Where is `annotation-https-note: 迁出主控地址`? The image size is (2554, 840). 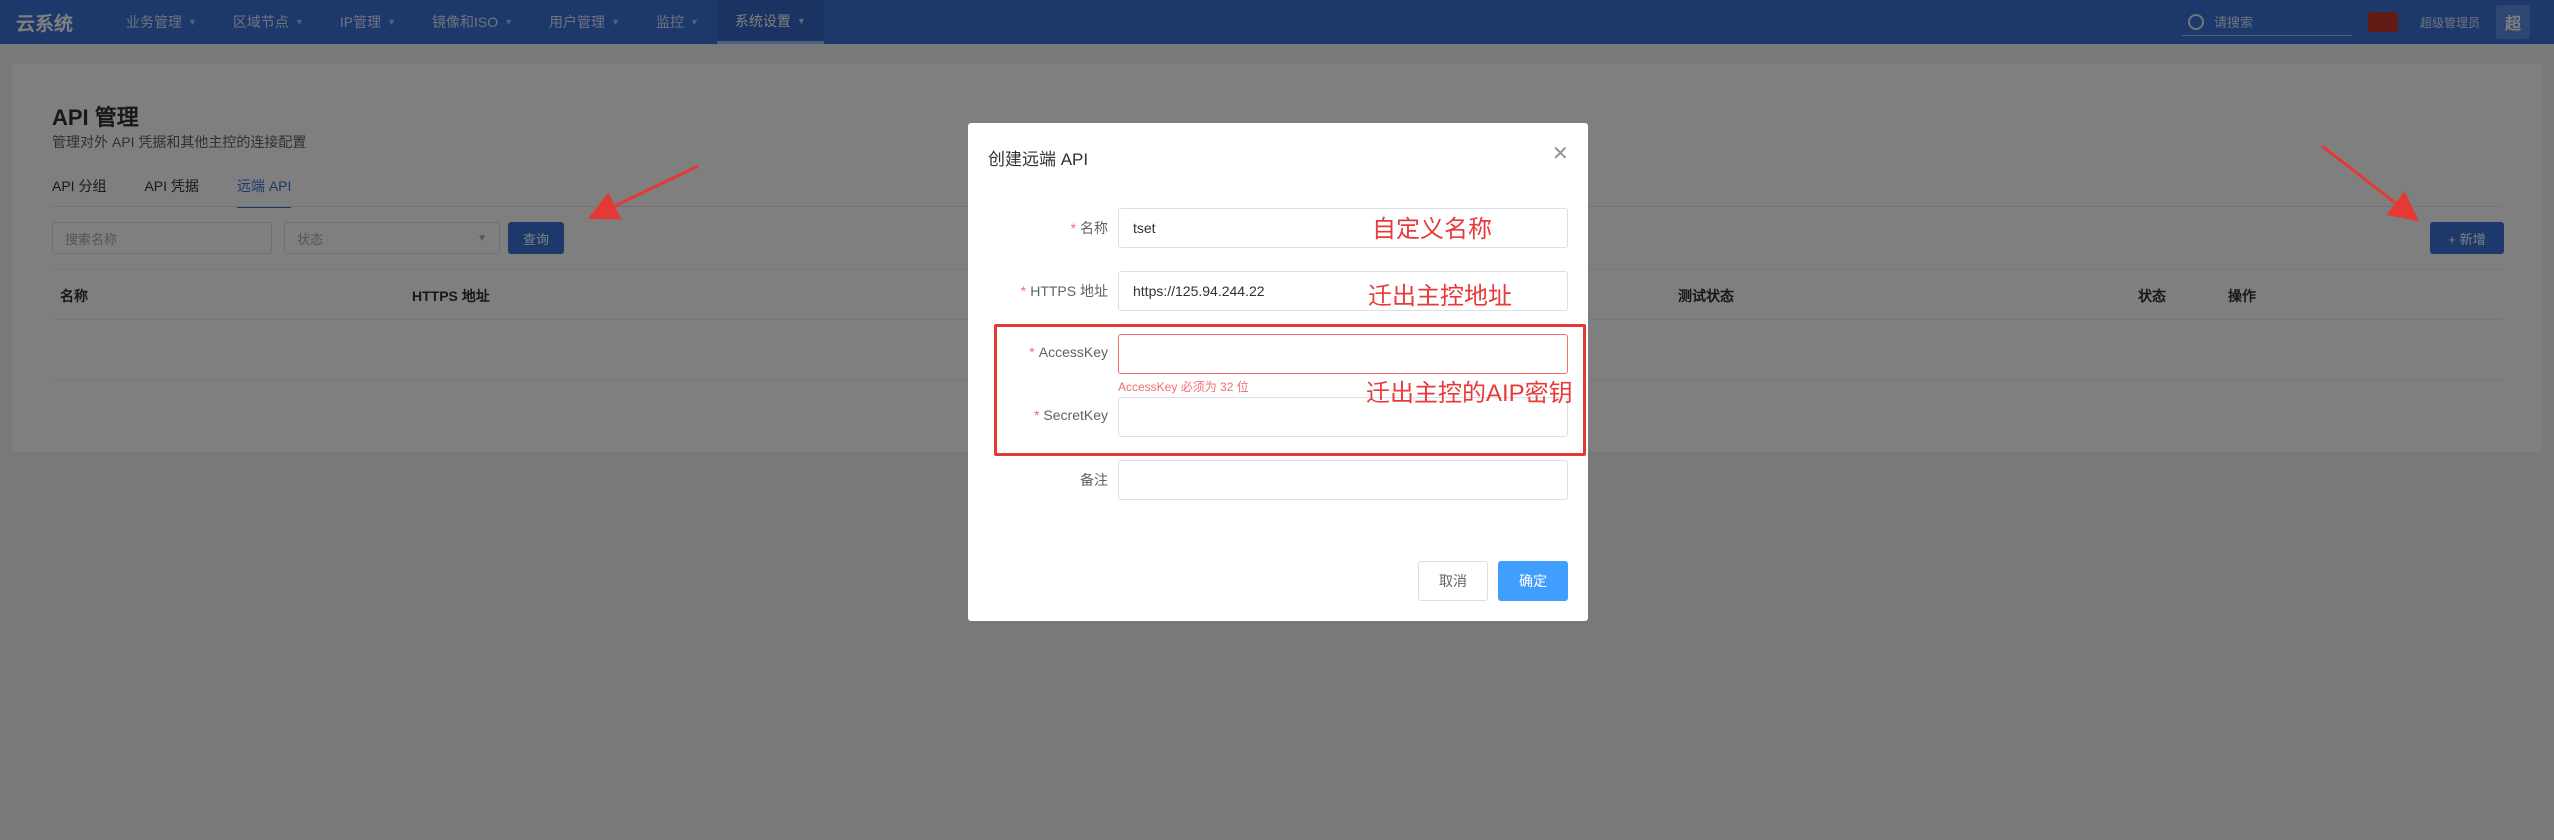
annotation-https-note: 迁出主控地址 is located at coordinates (1440, 296).